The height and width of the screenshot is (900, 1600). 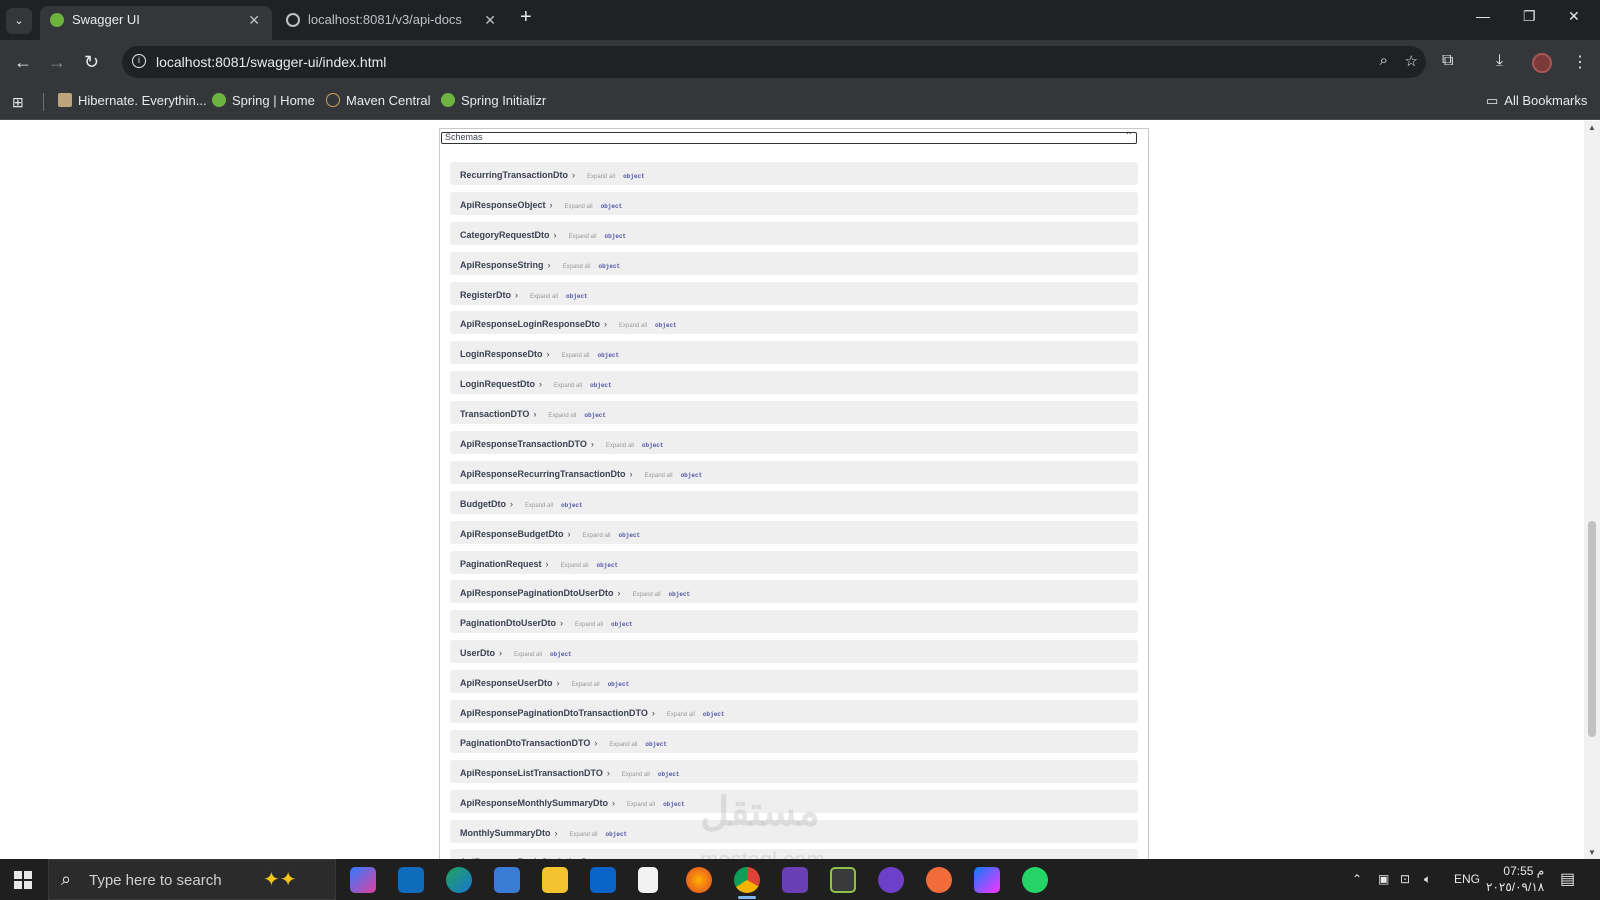 I want to click on meet-now-icon: ▣, so click(x=1383, y=879).